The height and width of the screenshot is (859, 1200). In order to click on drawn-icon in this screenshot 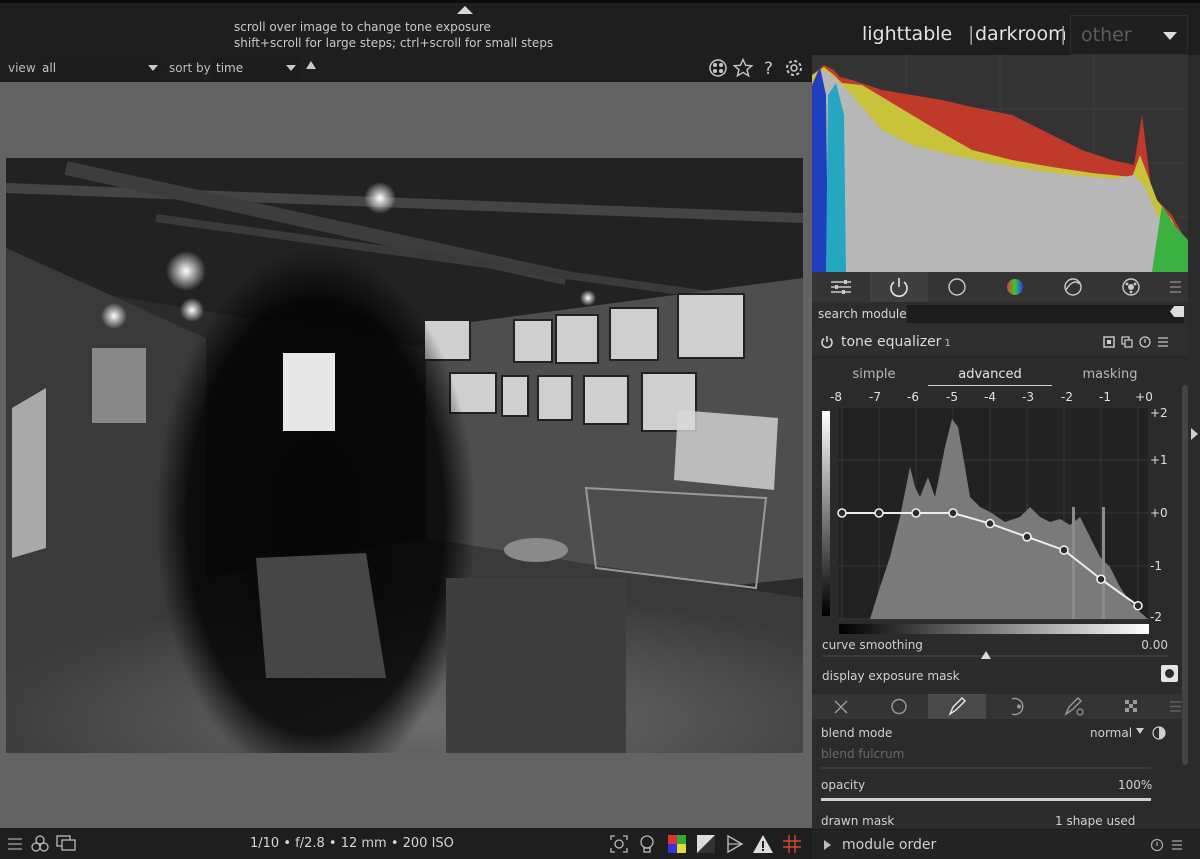, I will do `click(957, 706)`.